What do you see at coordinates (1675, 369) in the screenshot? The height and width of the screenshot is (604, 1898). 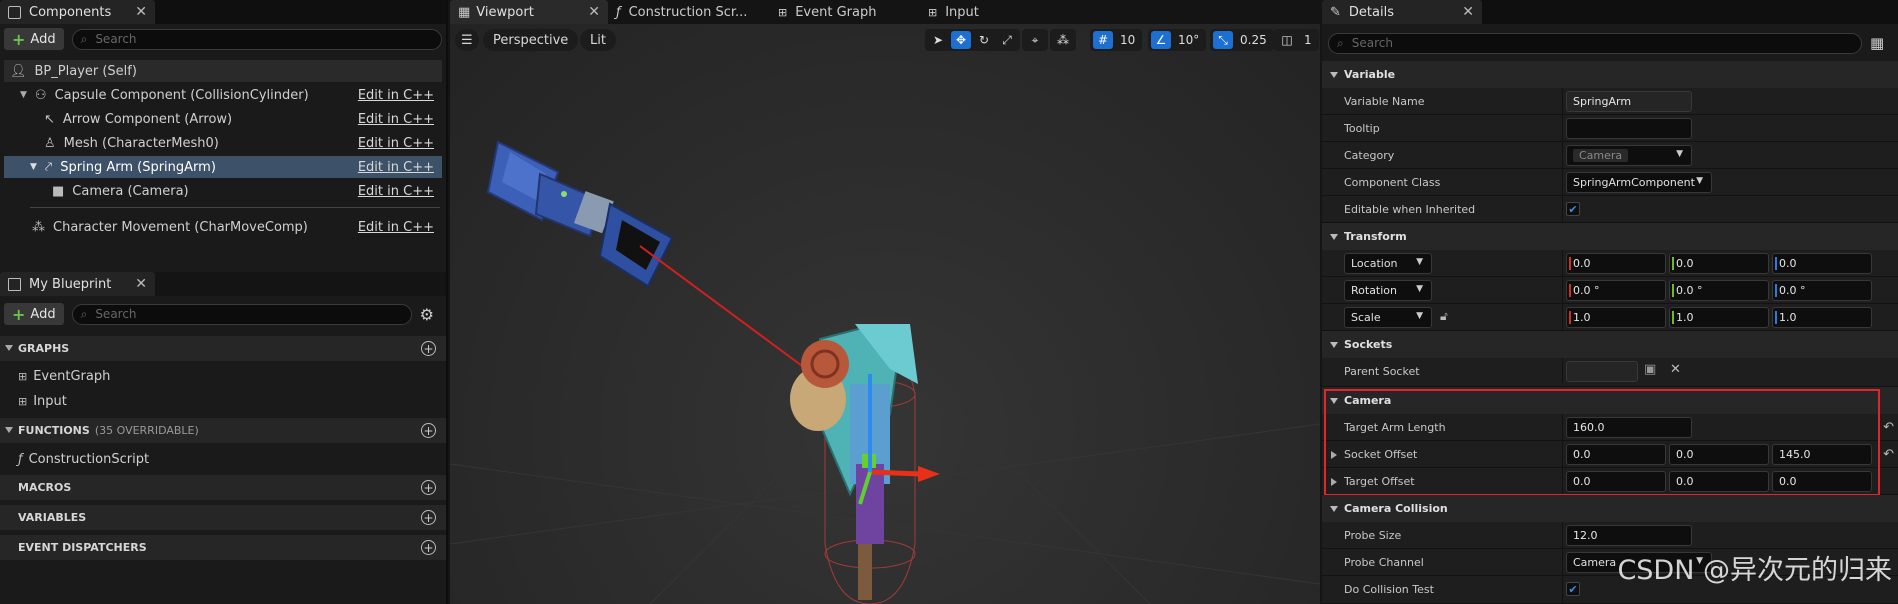 I see `clear-socket-icon: ✕` at bounding box center [1675, 369].